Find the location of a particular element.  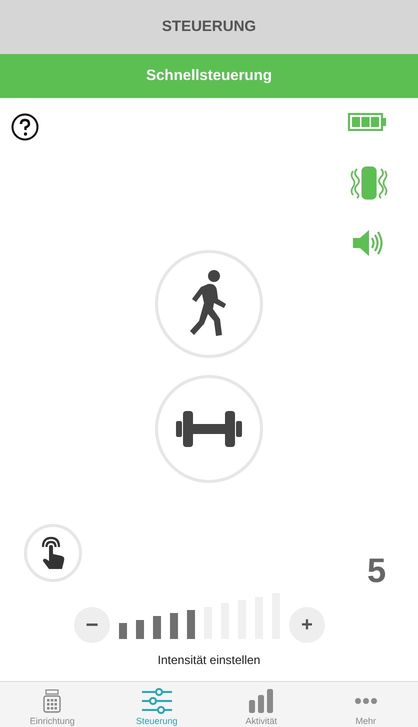

increase-button: + is located at coordinates (307, 625).